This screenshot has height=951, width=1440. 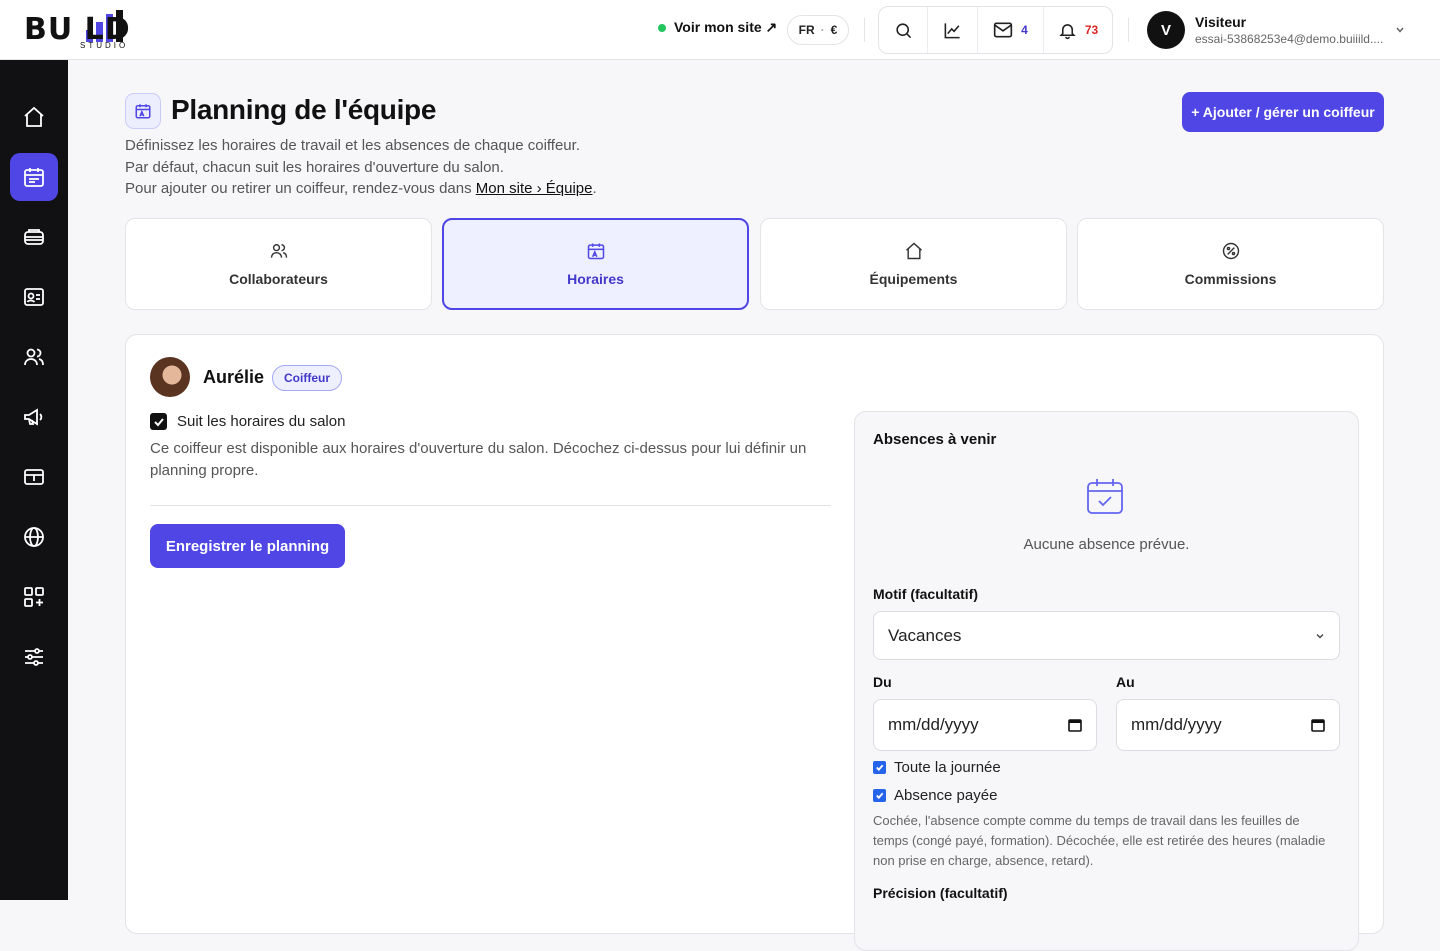 I want to click on sidebar-item-website, so click(x=34, y=537).